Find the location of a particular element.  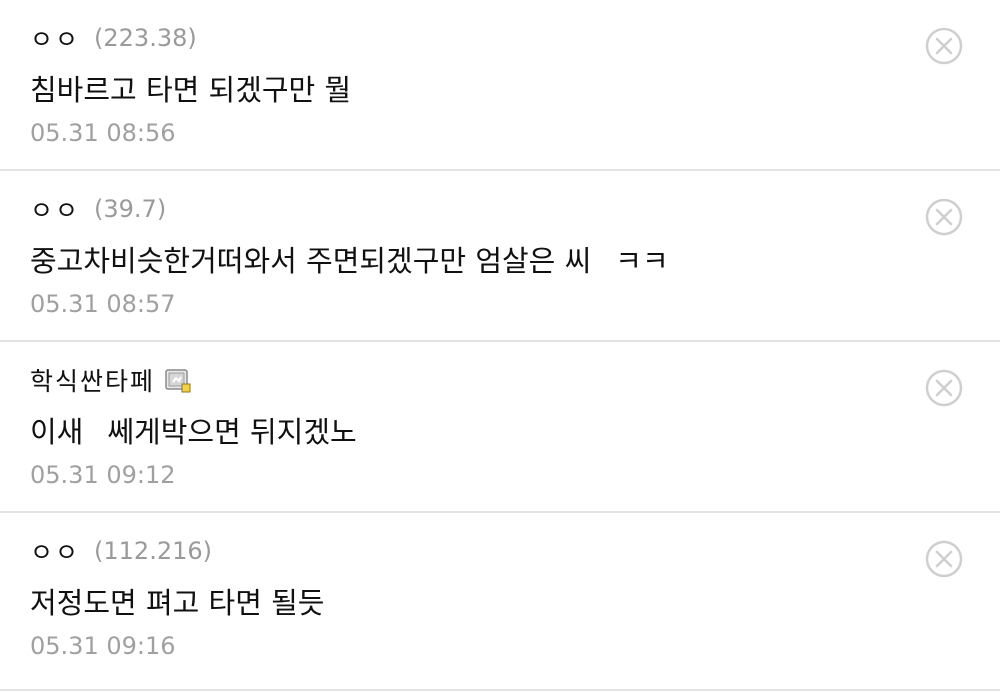

comment-author-line: ㅇㅇ (223.38) is located at coordinates (113, 38).